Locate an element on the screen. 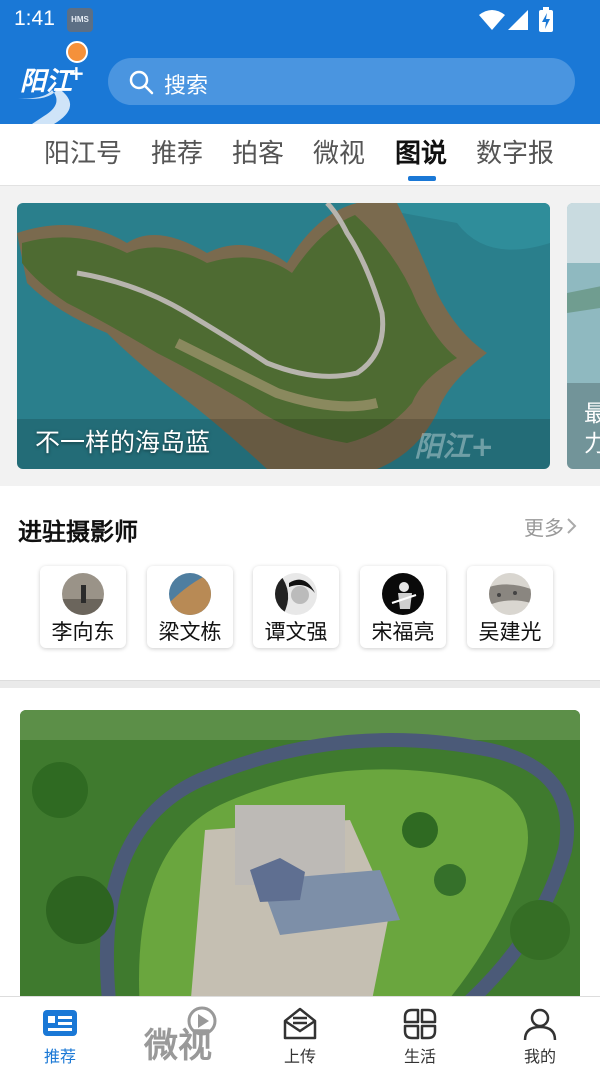 This screenshot has height=1066, width=600. search-placeholder: 搜索 is located at coordinates (186, 86).